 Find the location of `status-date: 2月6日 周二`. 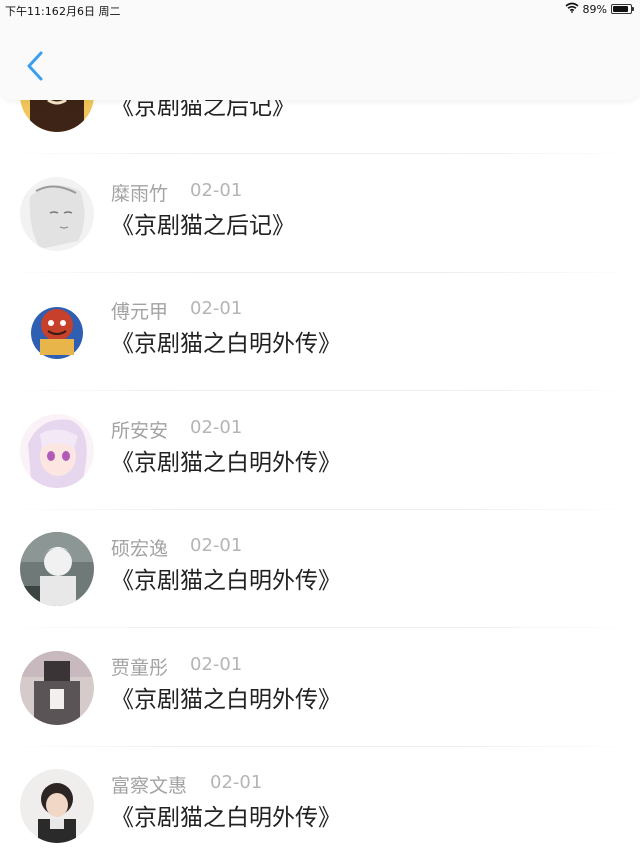

status-date: 2月6日 周二 is located at coordinates (90, 11).